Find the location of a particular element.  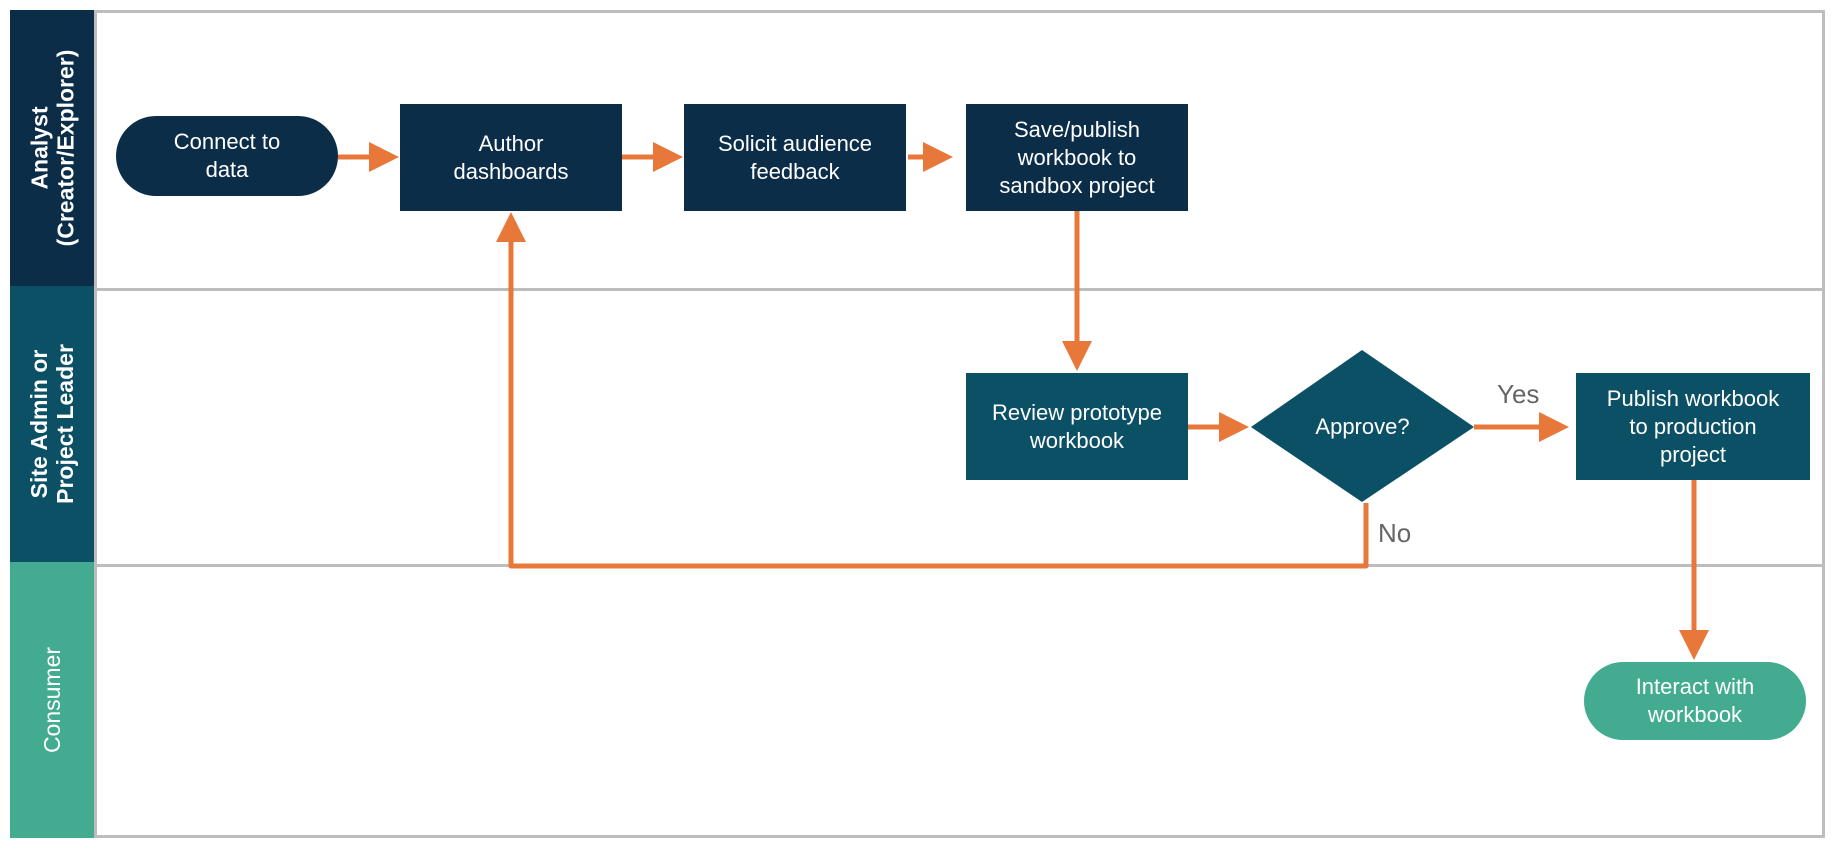

node-connect-label: Connect to data is located at coordinates (227, 155).